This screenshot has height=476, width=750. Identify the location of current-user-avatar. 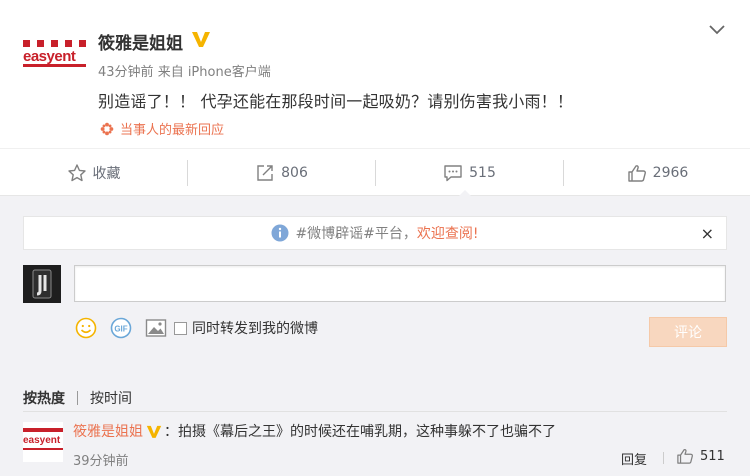
(42, 284).